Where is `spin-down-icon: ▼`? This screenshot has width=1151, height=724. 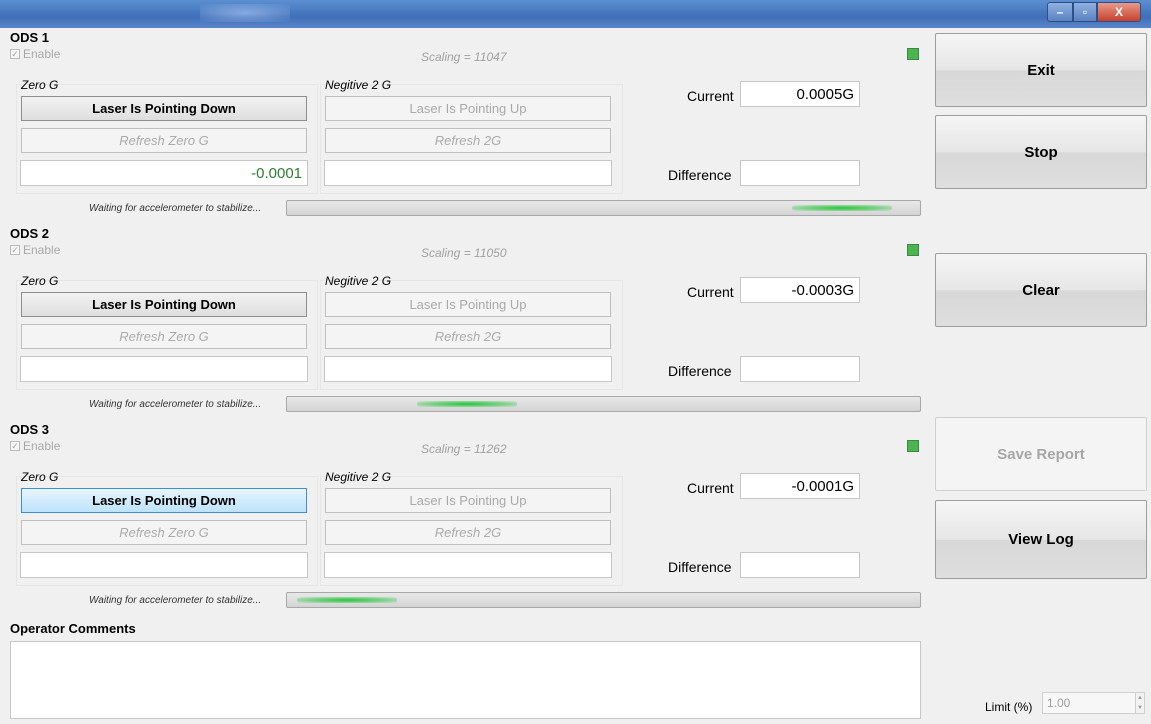 spin-down-icon: ▼ is located at coordinates (1140, 708).